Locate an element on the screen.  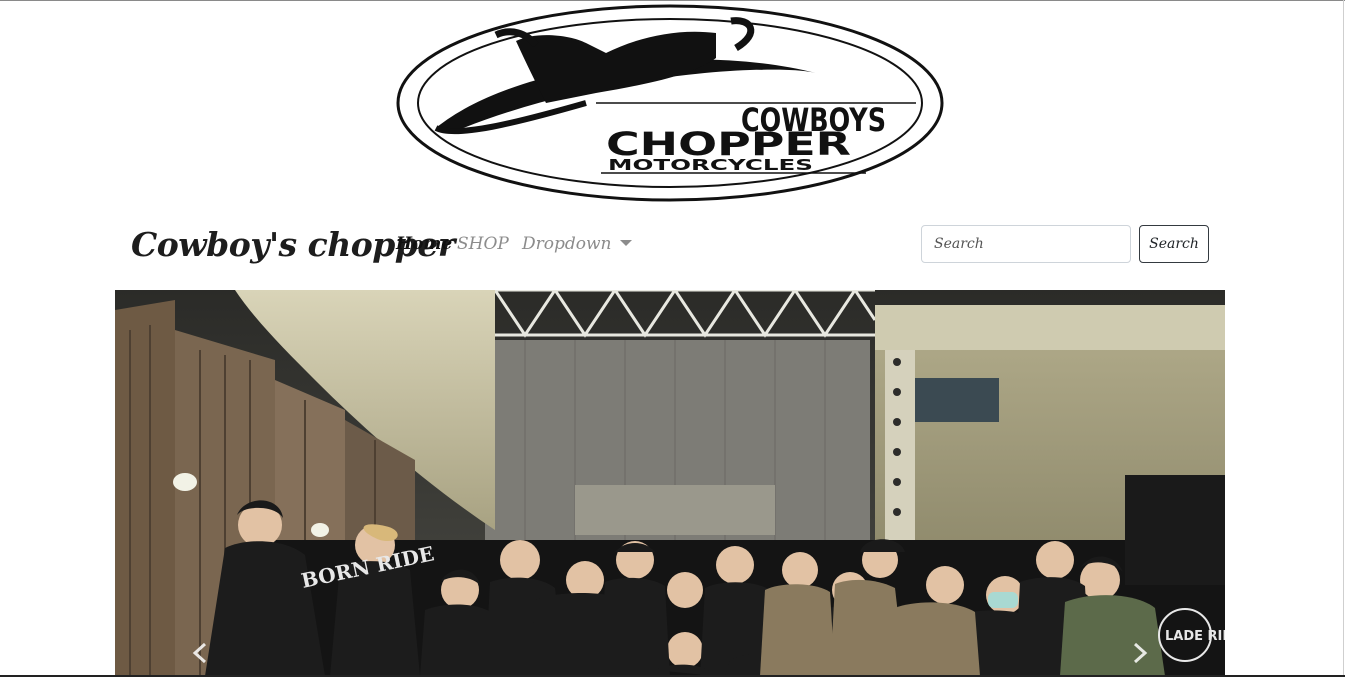
carousel-next-button is located at coordinates (1140, 653).